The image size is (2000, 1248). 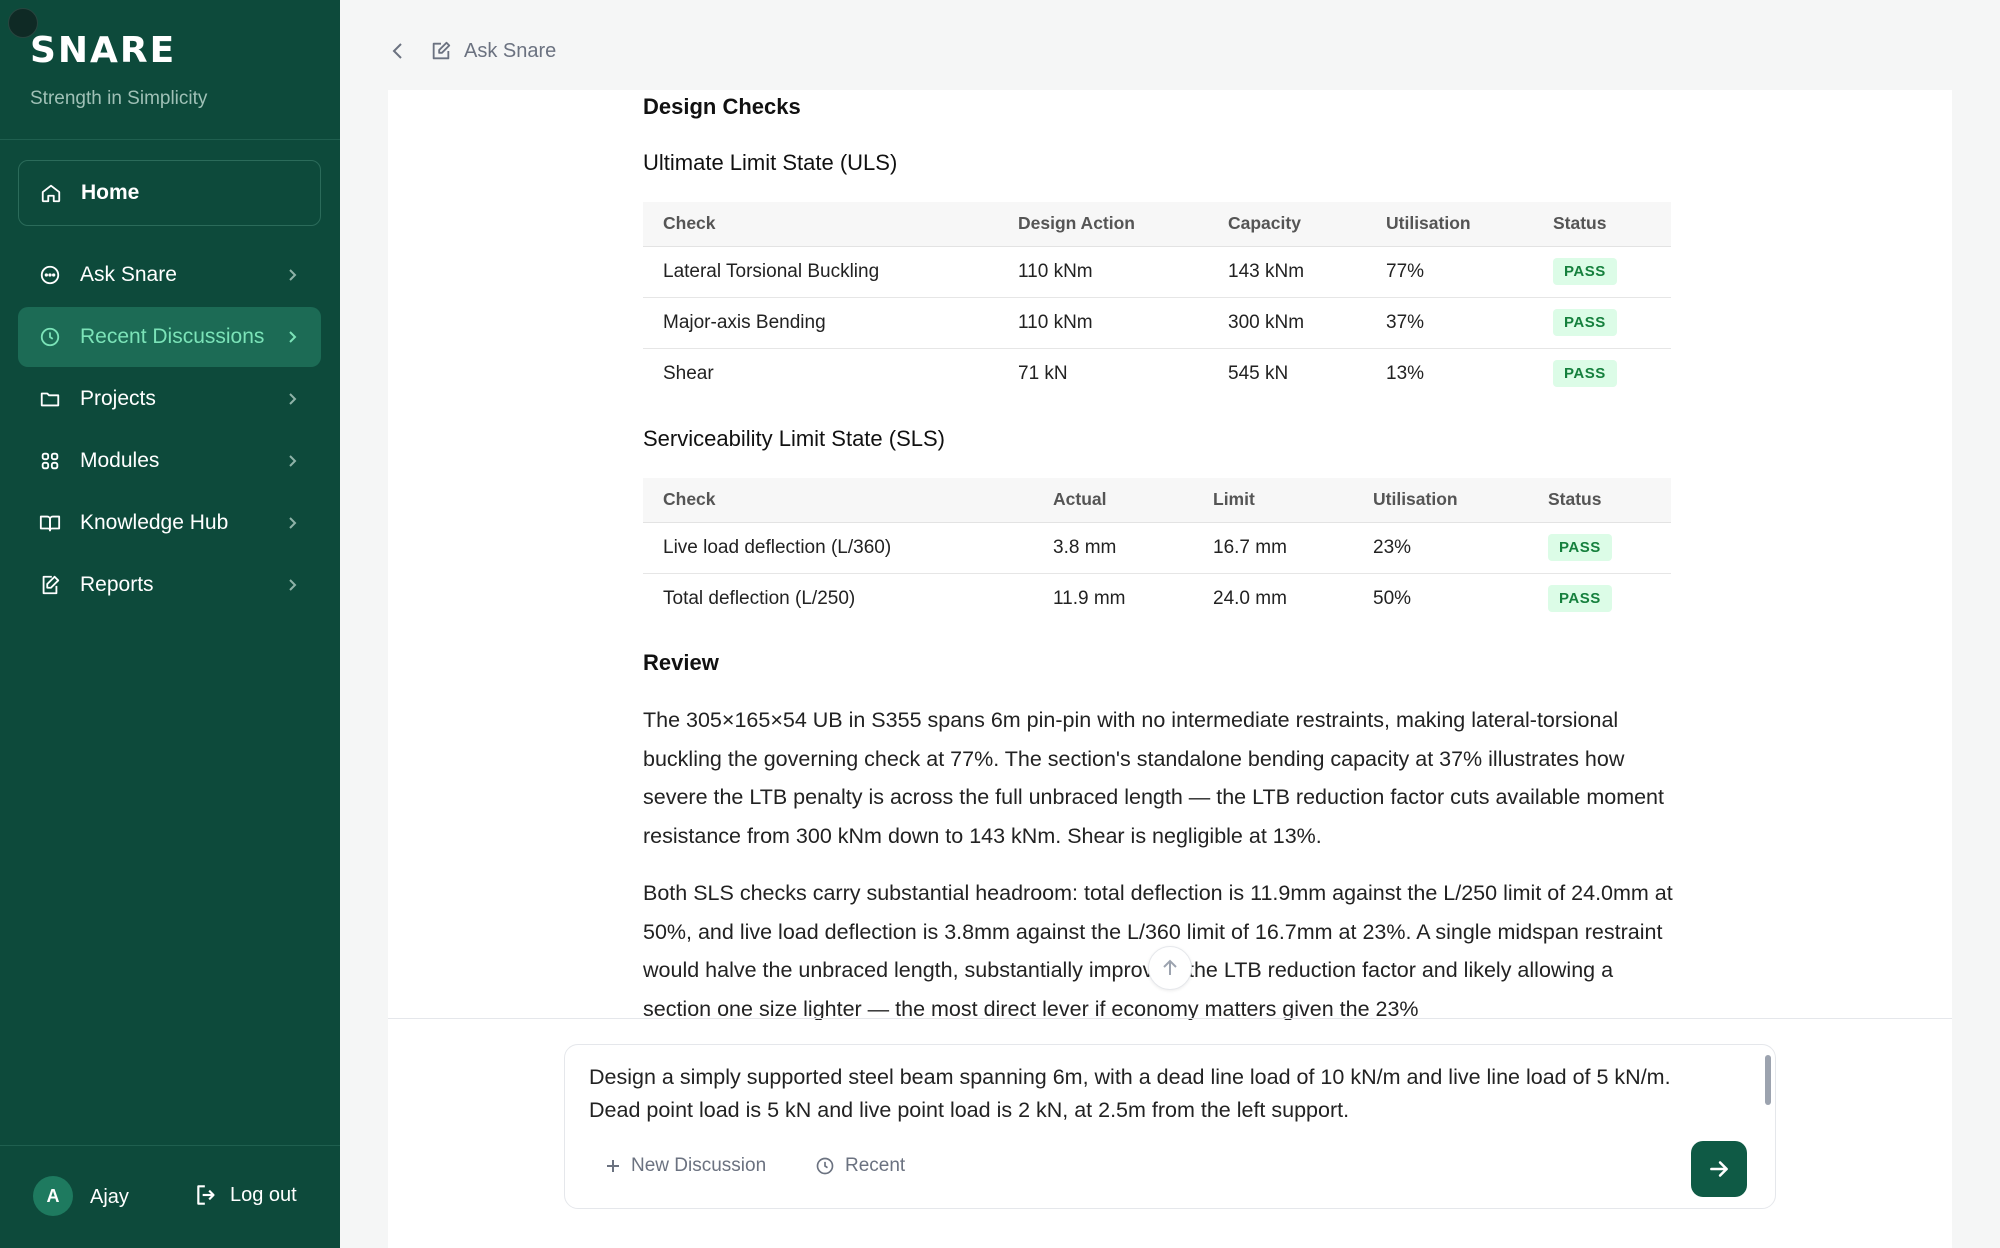 I want to click on limit-cell: 16.7 mm, so click(x=1273, y=548).